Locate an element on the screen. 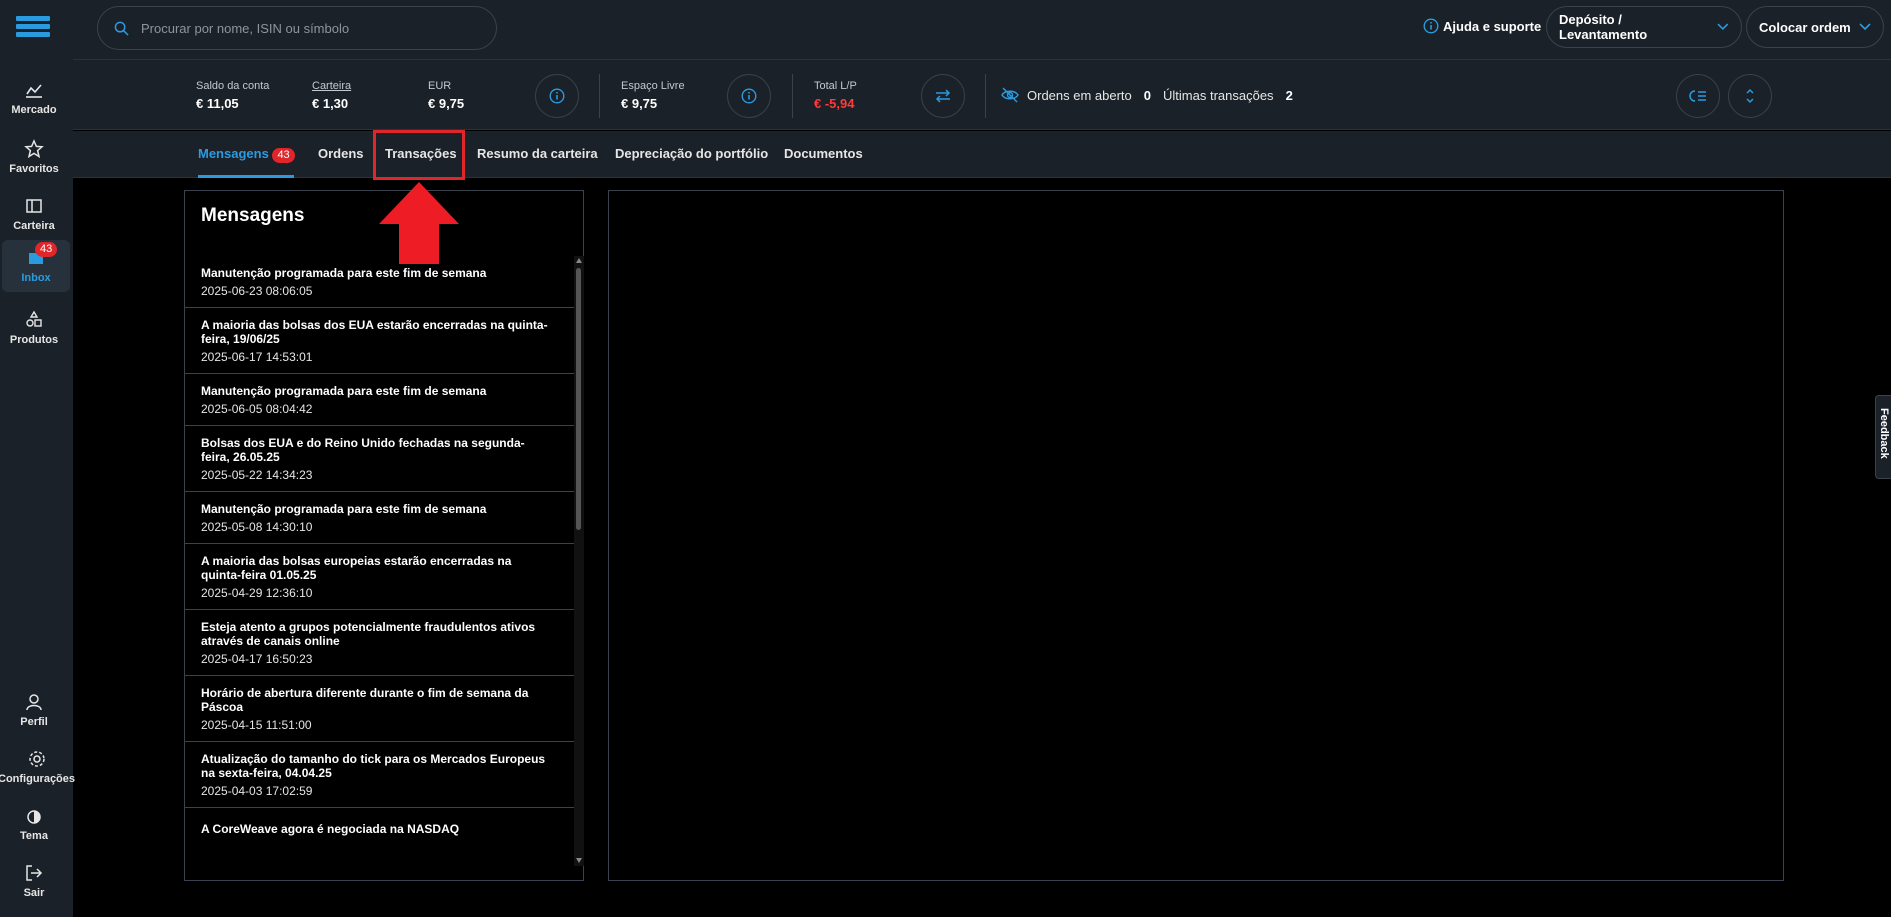 The height and width of the screenshot is (917, 1891). eur-block: EUR € 9,75 is located at coordinates (446, 95).